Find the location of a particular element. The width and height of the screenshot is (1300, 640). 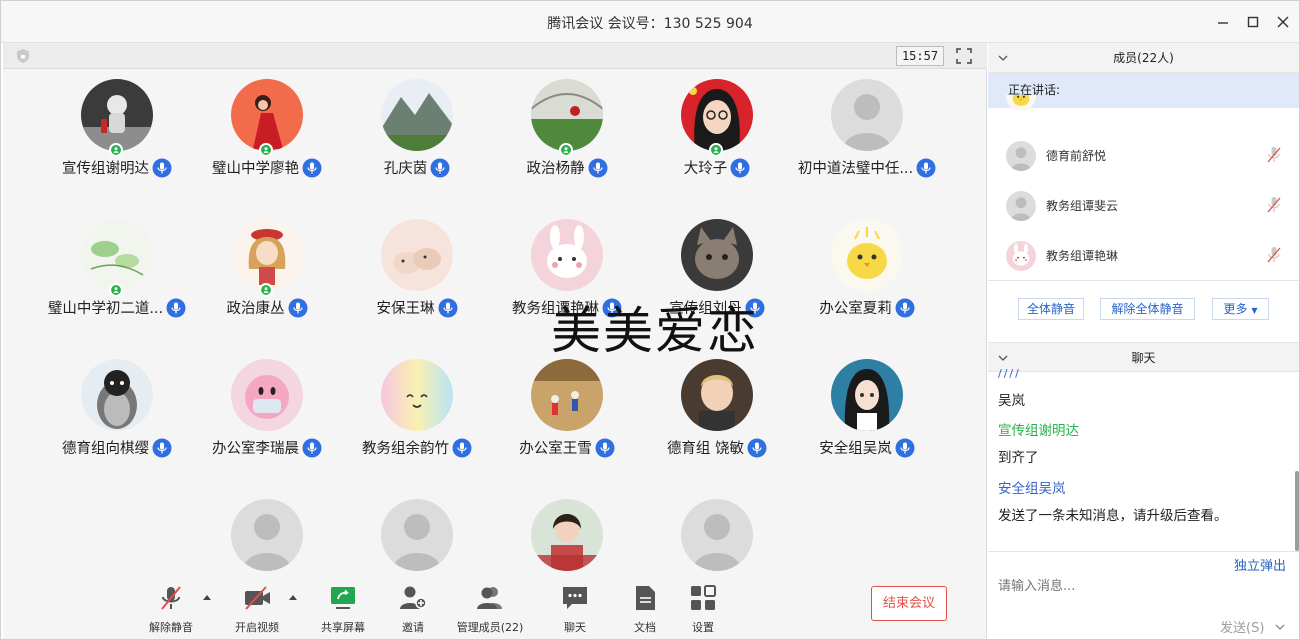

participant-tile: 璧山中学廖艳 is located at coordinates (267, 134).